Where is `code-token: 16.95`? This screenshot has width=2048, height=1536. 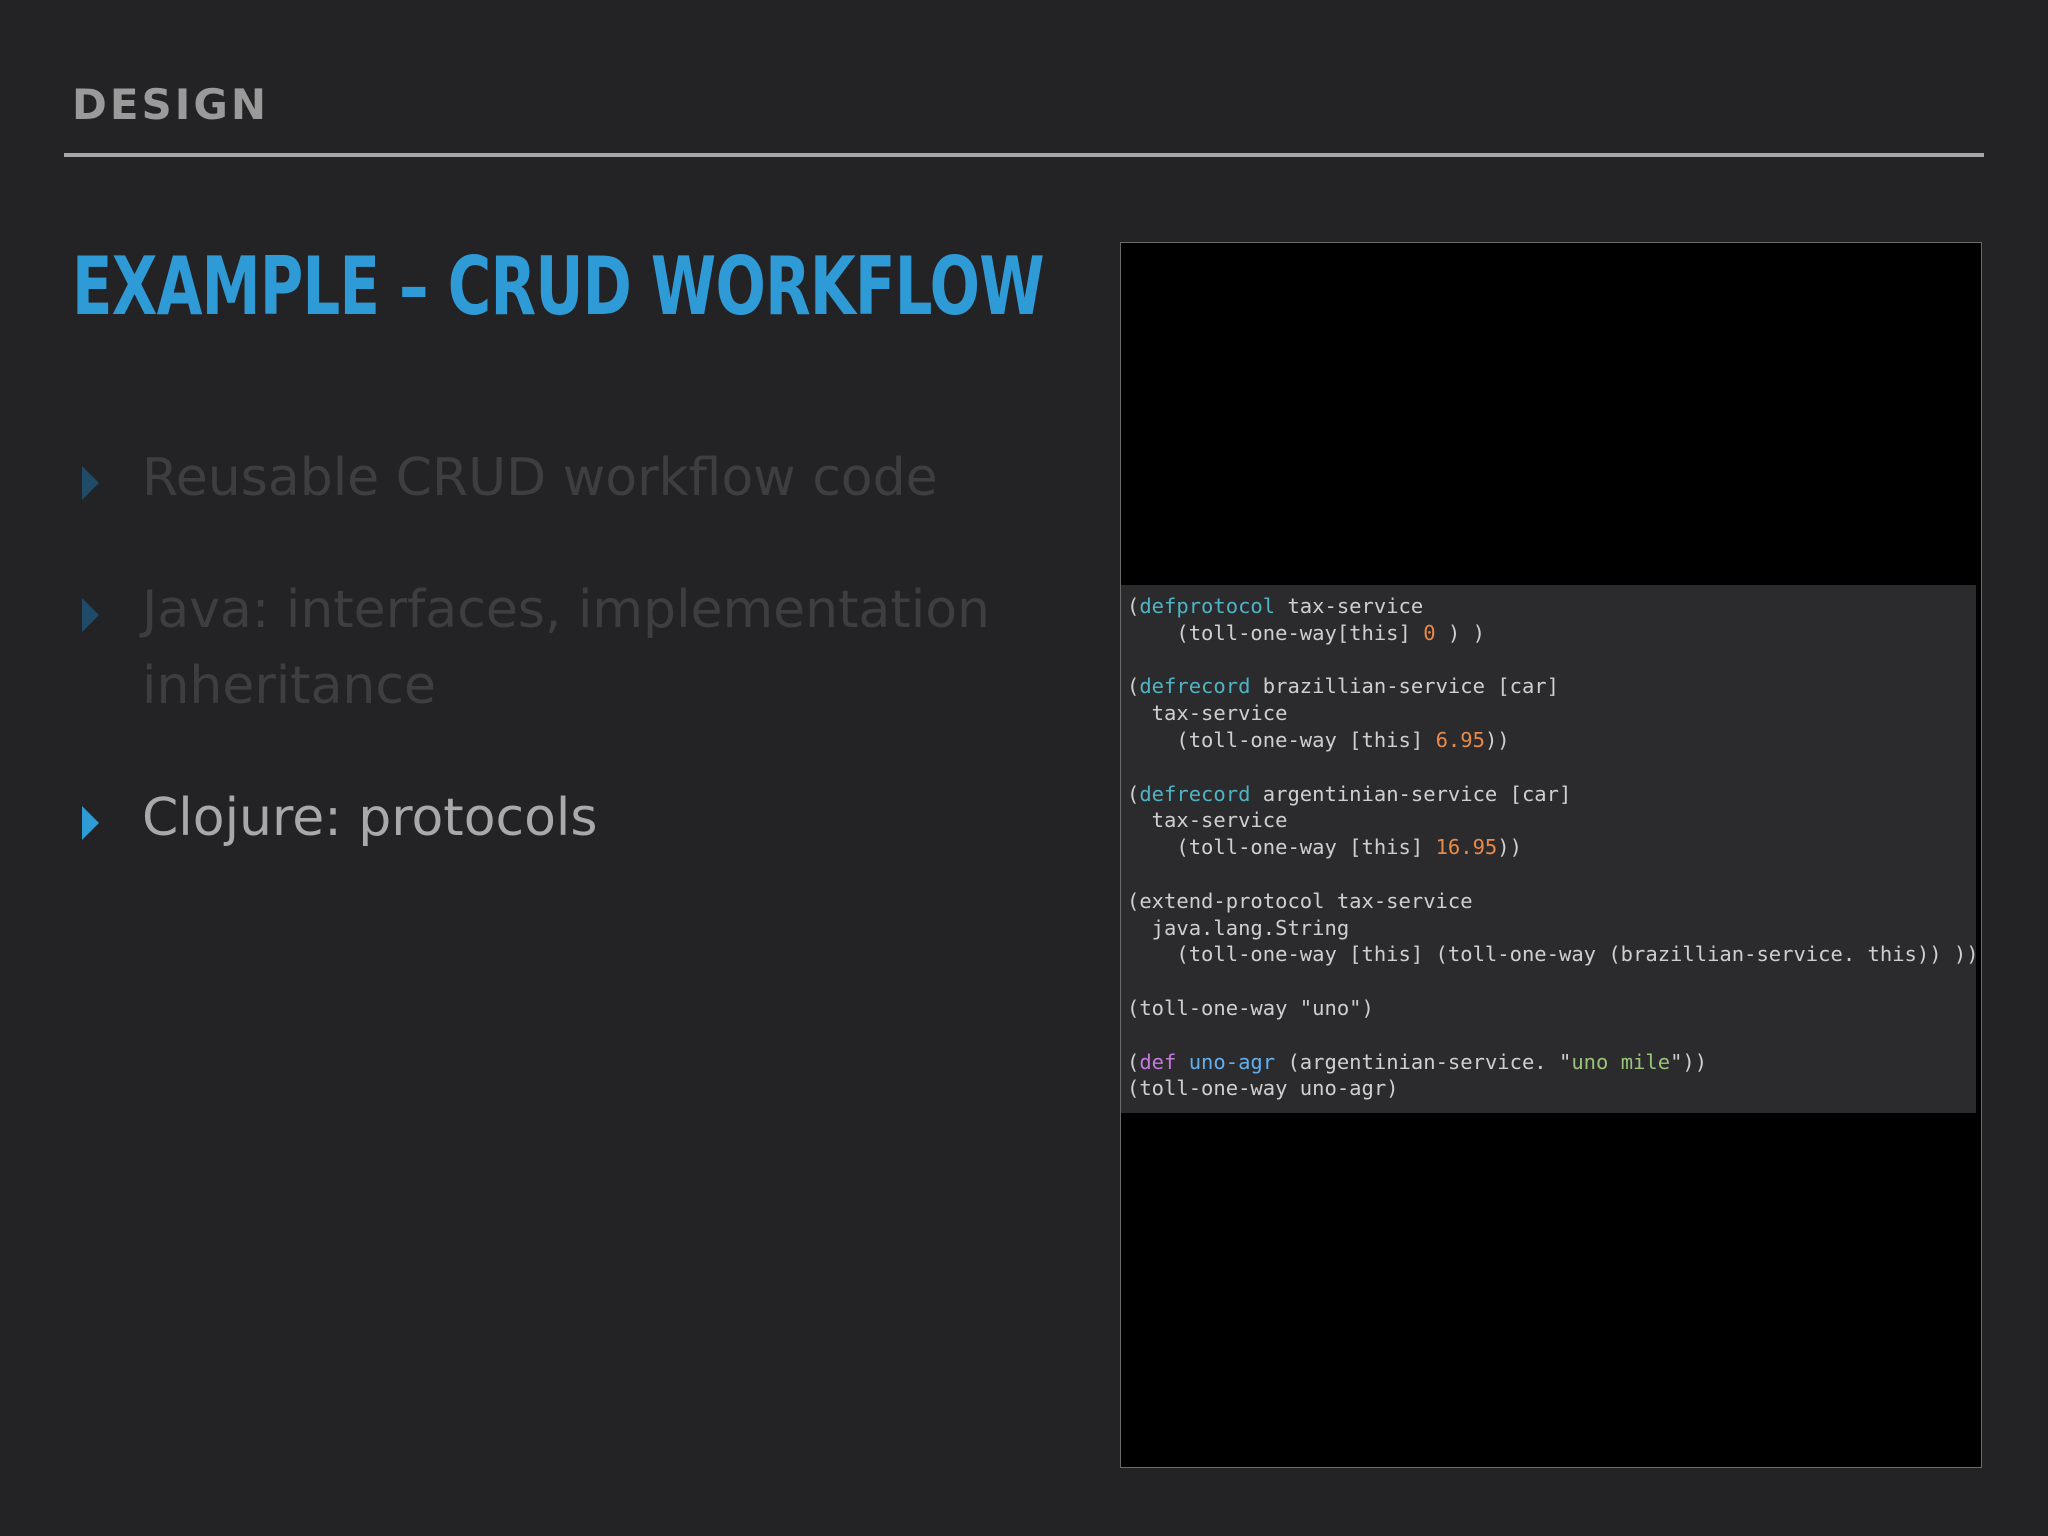
code-token: 16.95 is located at coordinates (1466, 847).